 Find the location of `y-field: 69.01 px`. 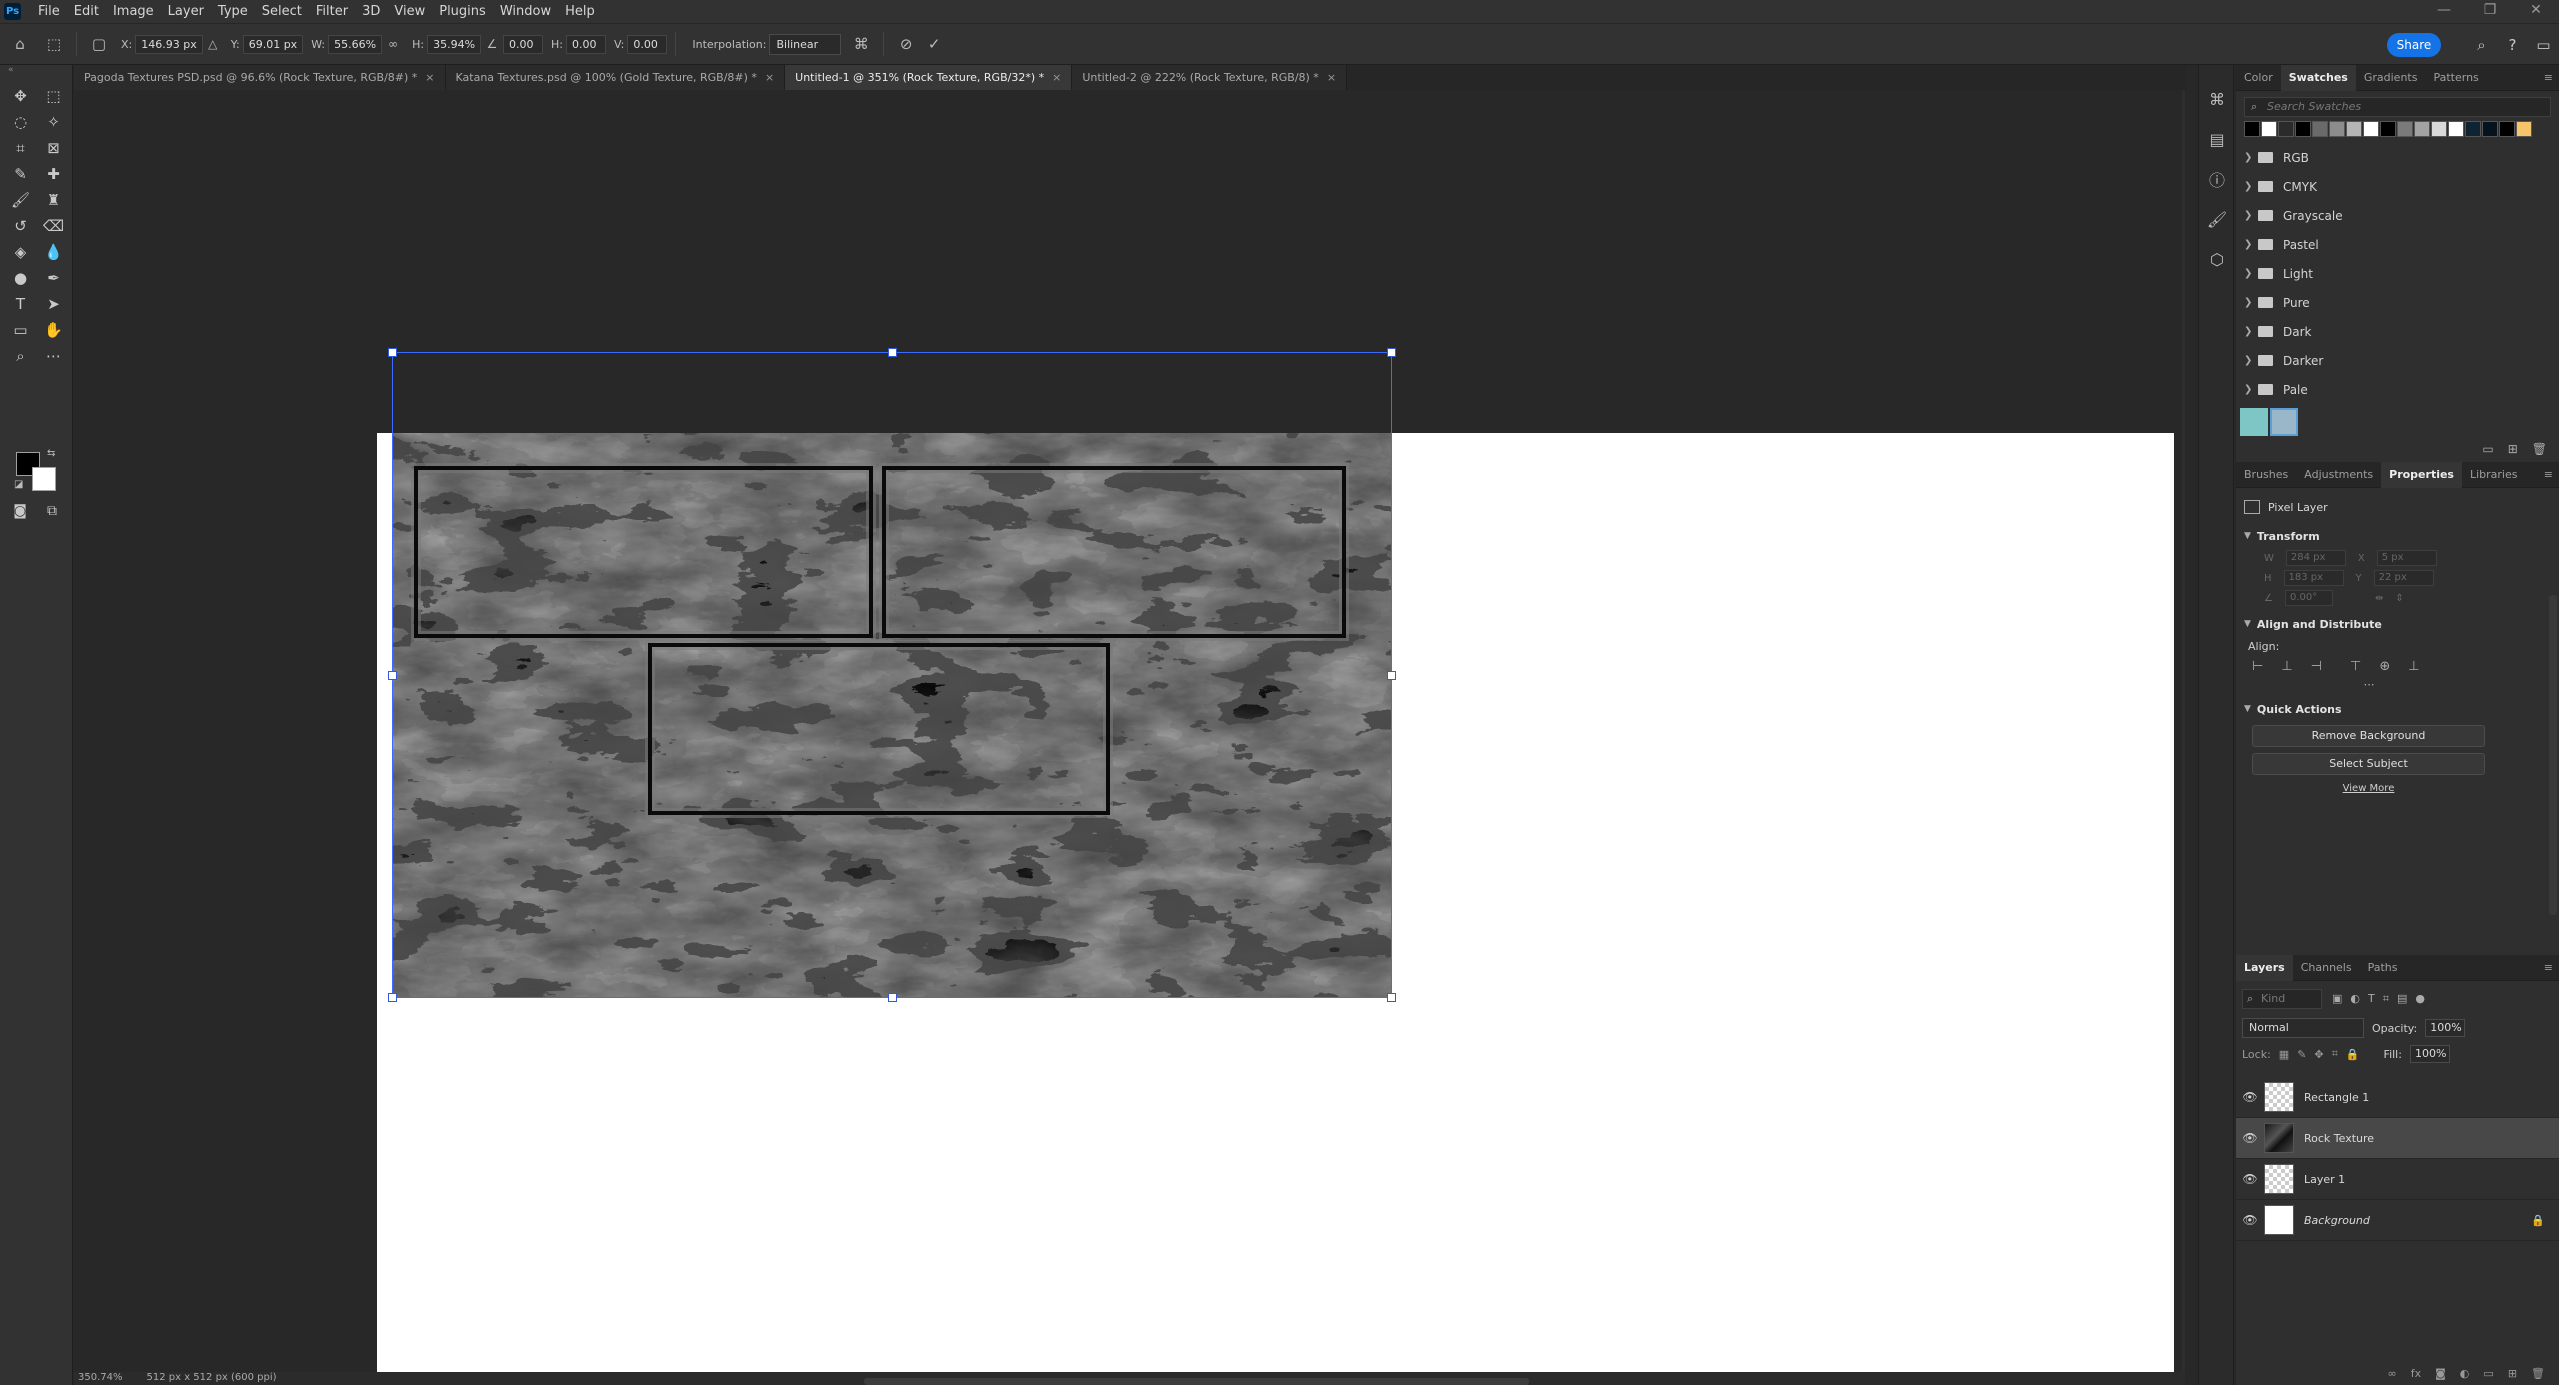

y-field: 69.01 px is located at coordinates (273, 44).